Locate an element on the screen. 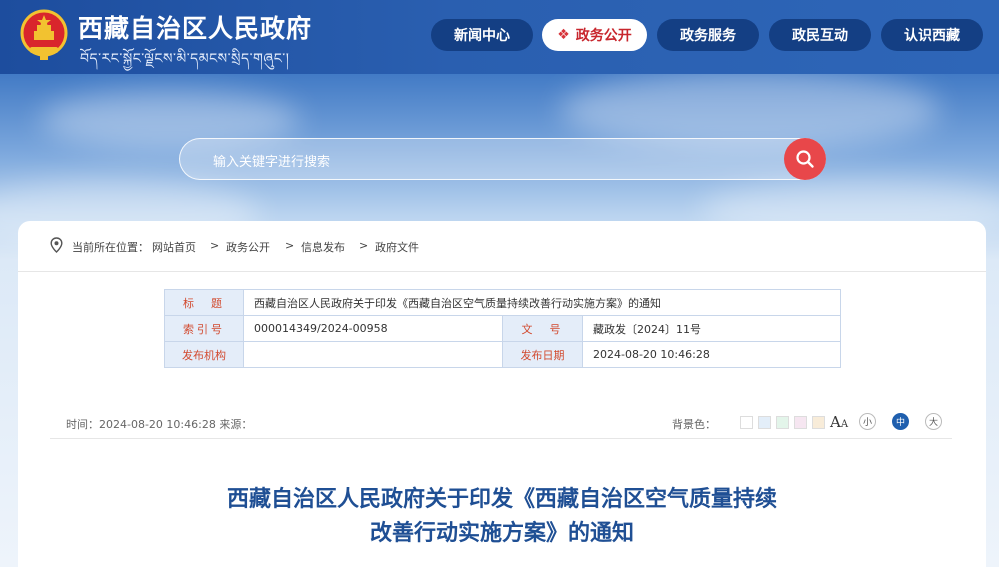  national-emblem-icon is located at coordinates (44, 35).